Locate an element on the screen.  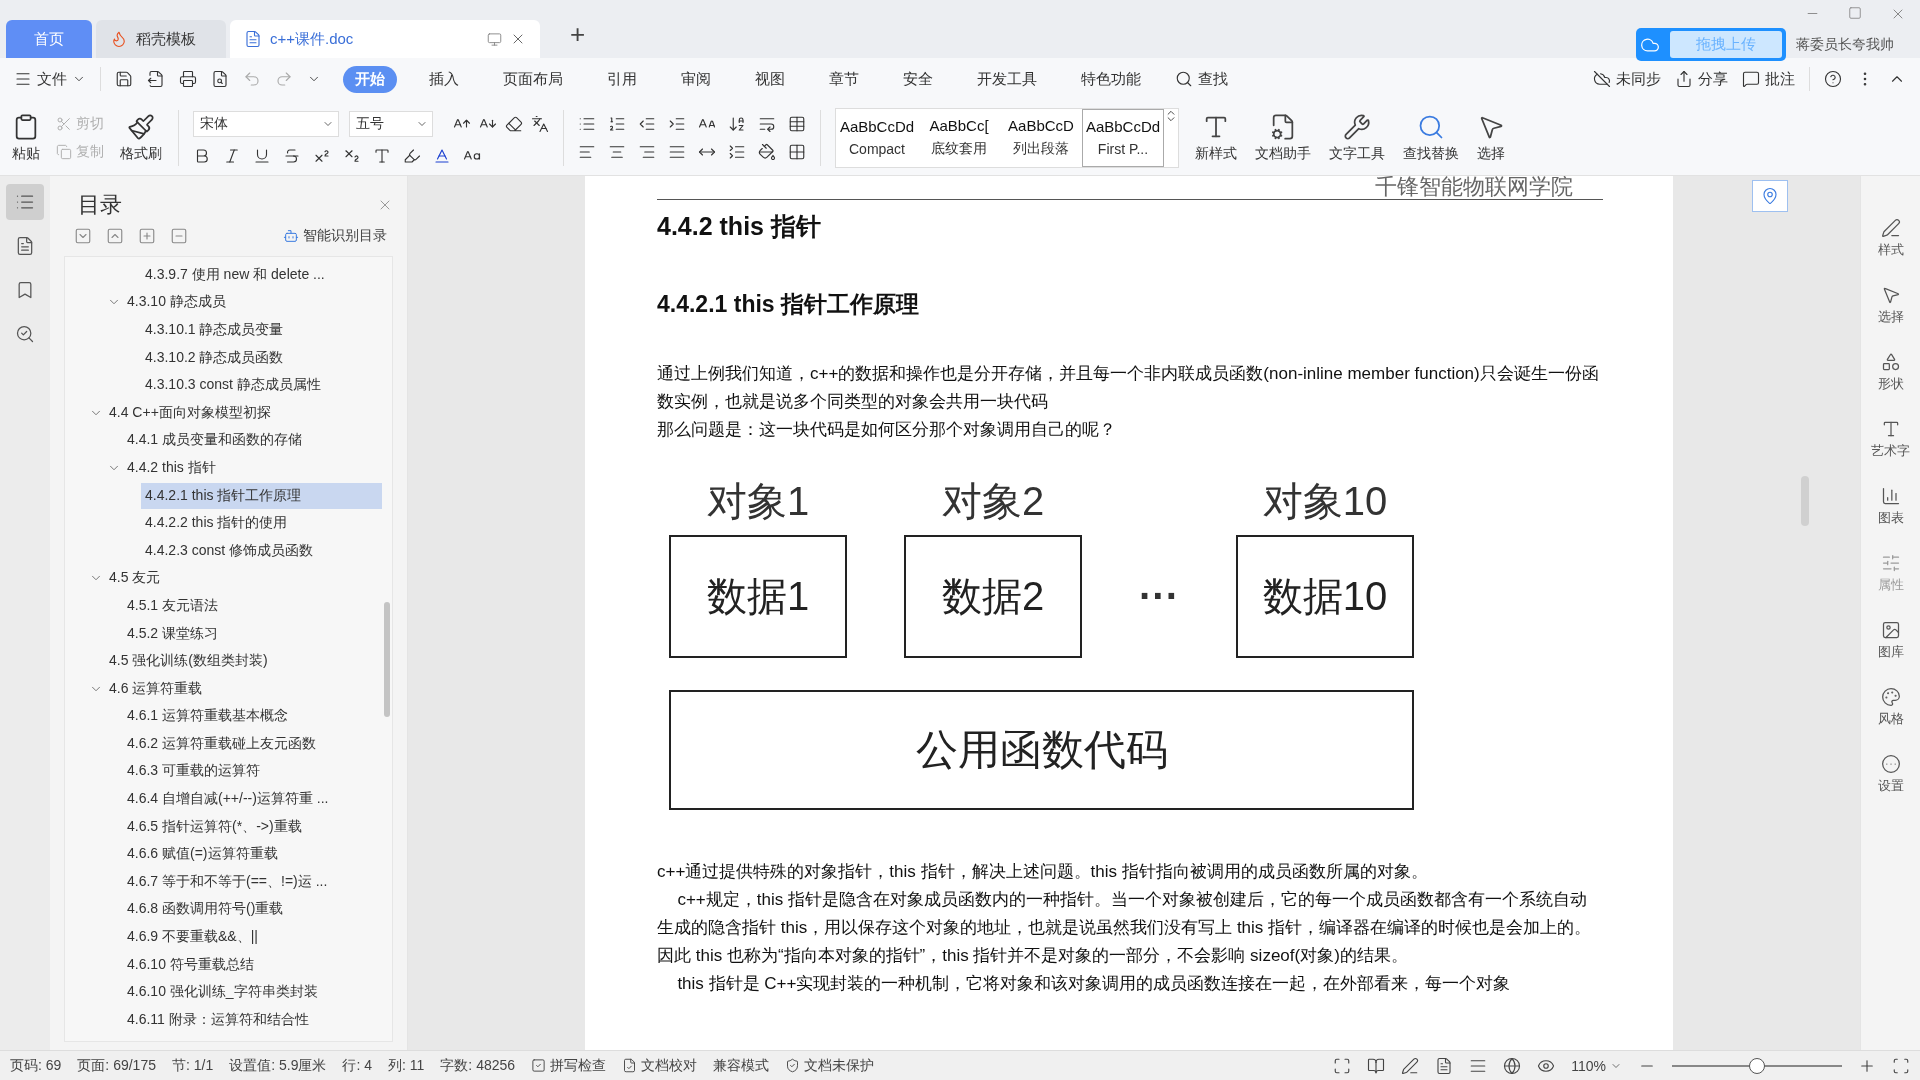
add-icon is located at coordinates (147, 236).